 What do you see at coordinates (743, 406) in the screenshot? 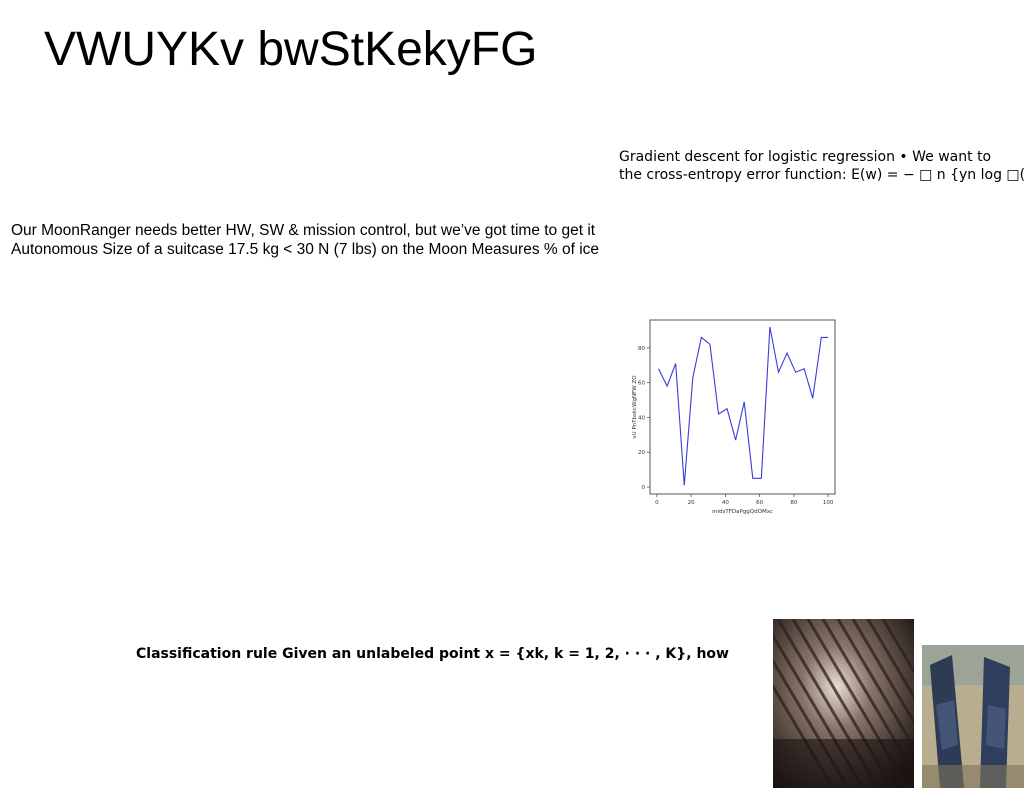
I see `series-line` at bounding box center [743, 406].